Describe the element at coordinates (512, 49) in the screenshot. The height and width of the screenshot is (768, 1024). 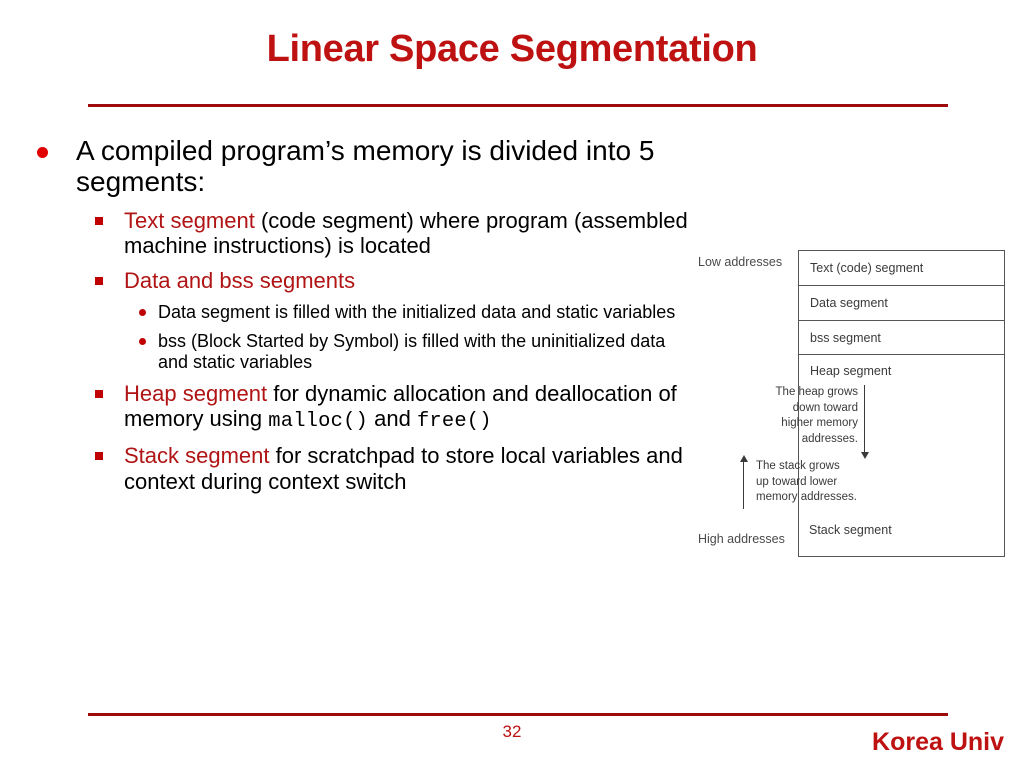
I see `page-title: Linear Space Segmentation` at that location.